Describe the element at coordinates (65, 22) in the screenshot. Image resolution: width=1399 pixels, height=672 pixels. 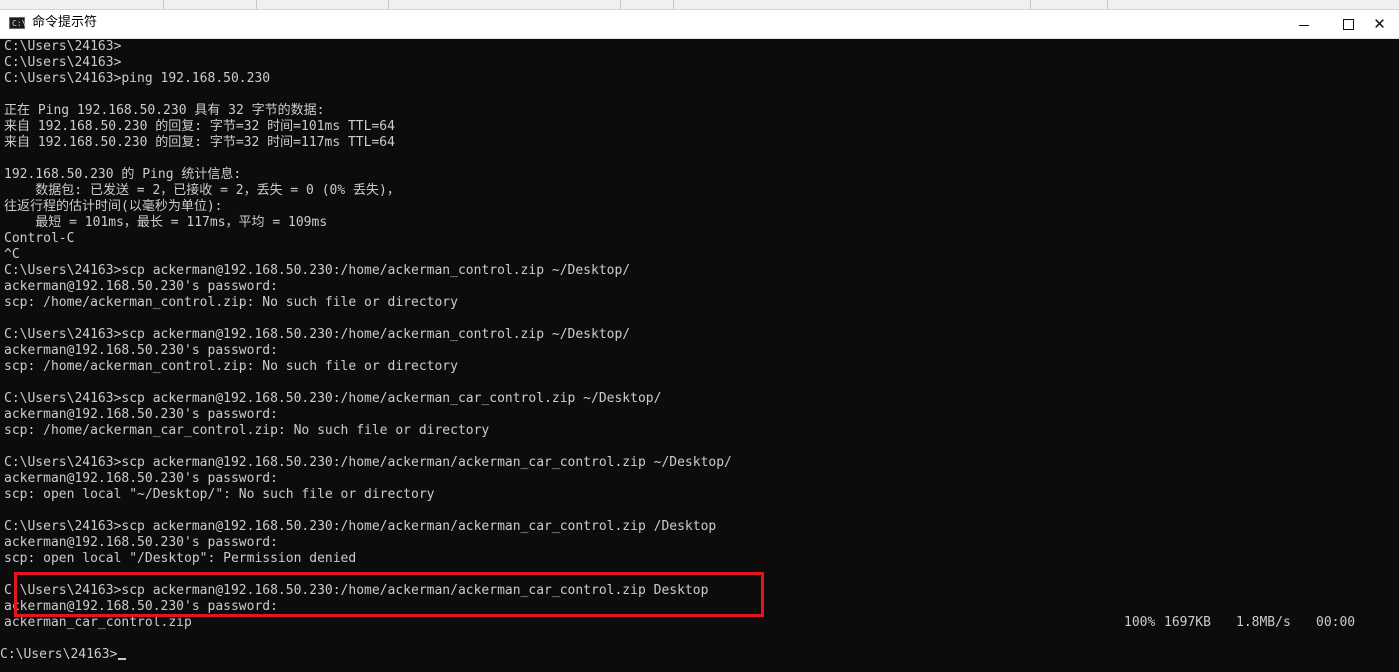
I see `window-title: 命令提示符` at that location.